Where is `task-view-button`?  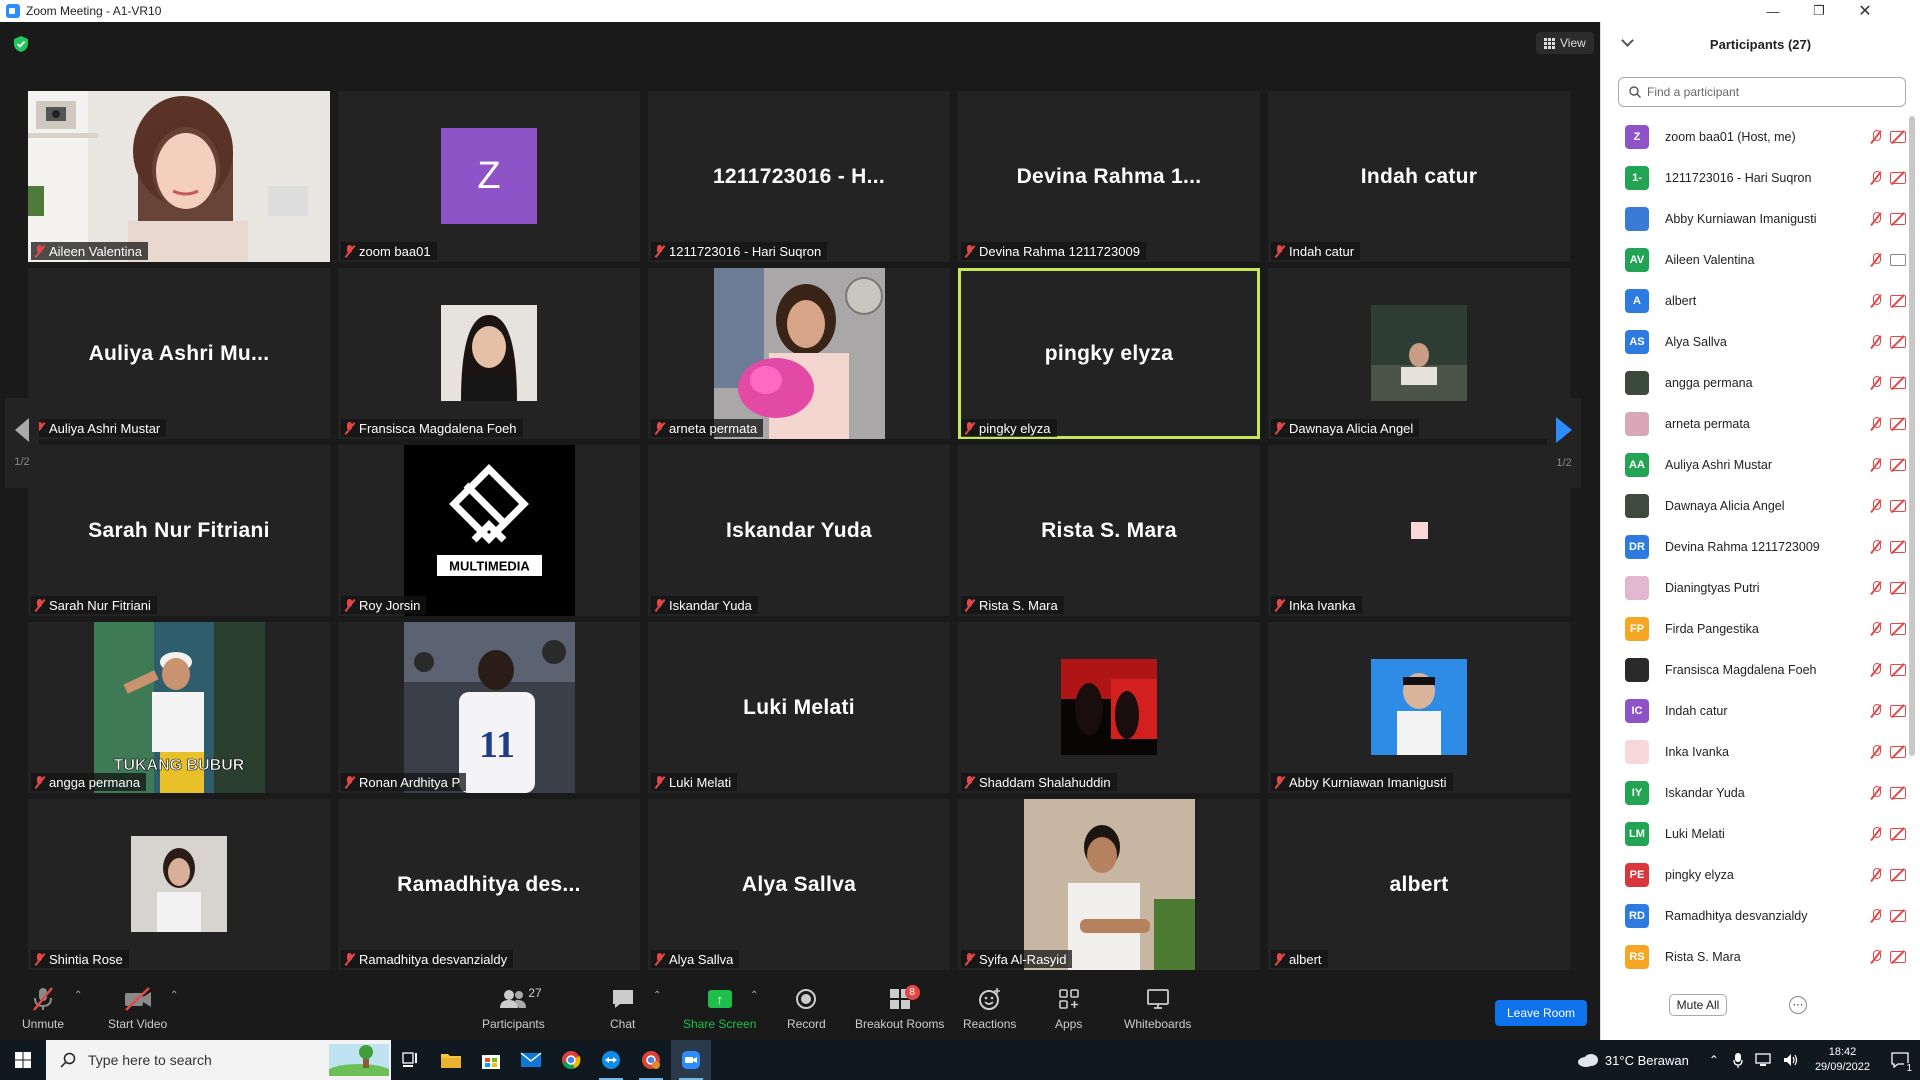 task-view-button is located at coordinates (411, 1060).